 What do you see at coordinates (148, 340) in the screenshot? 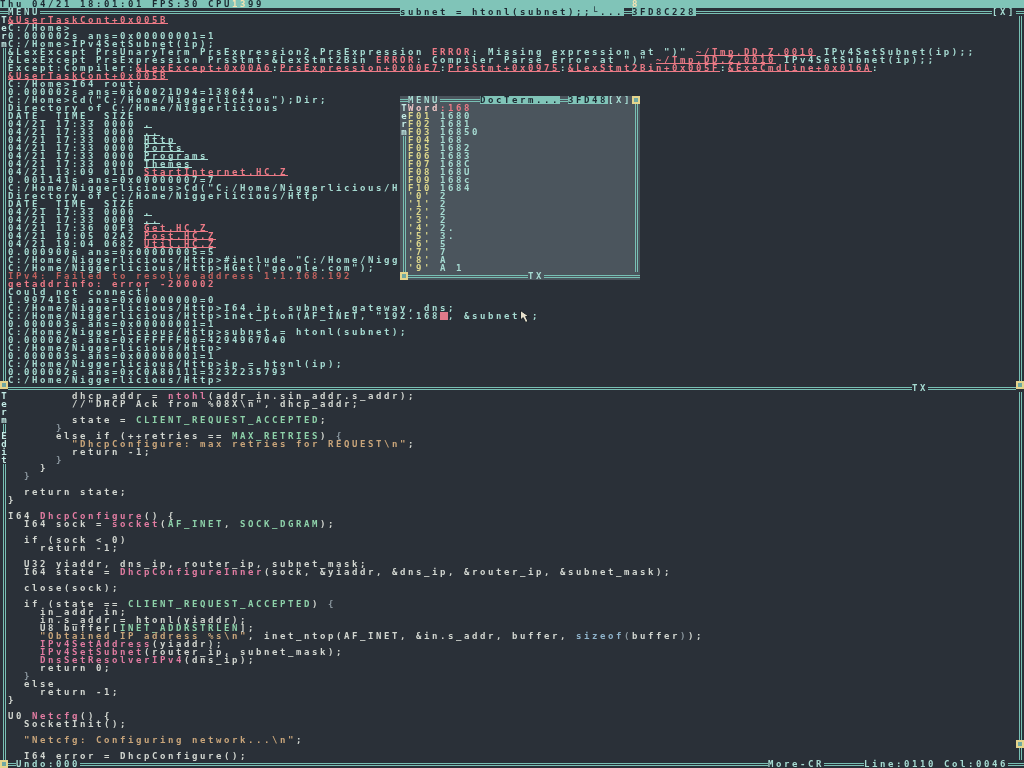
I see `terminal-line: 0.000002s ans=0xFFFFFF00=4294967040` at bounding box center [148, 340].